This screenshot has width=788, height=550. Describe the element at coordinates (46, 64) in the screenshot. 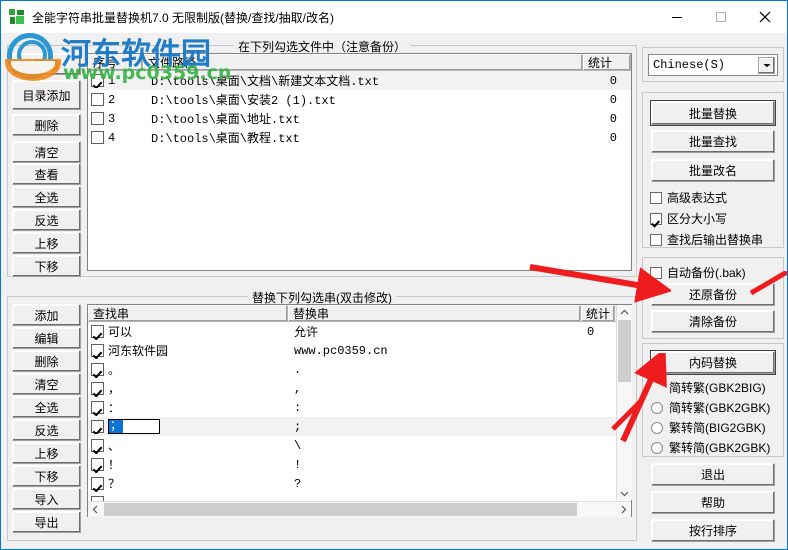

I see `file-button-0: 添加` at that location.